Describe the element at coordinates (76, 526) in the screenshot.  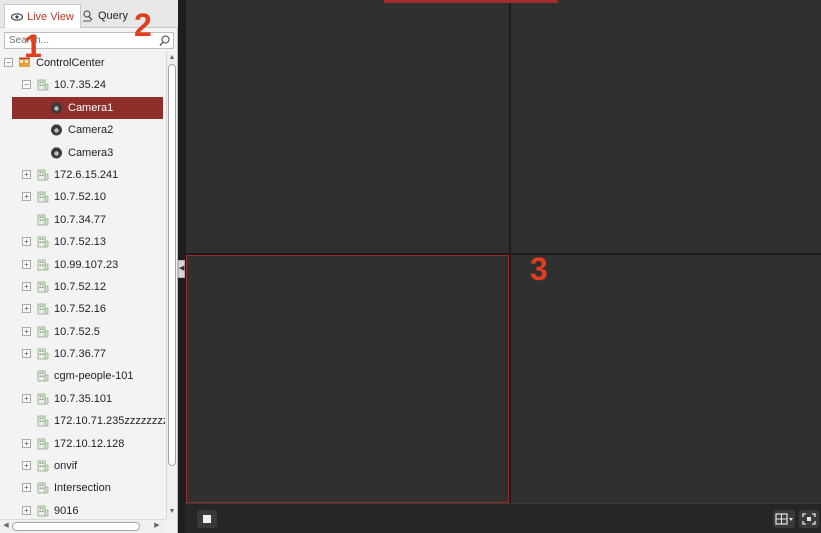
I see `horizontal-scroll-thumb` at that location.